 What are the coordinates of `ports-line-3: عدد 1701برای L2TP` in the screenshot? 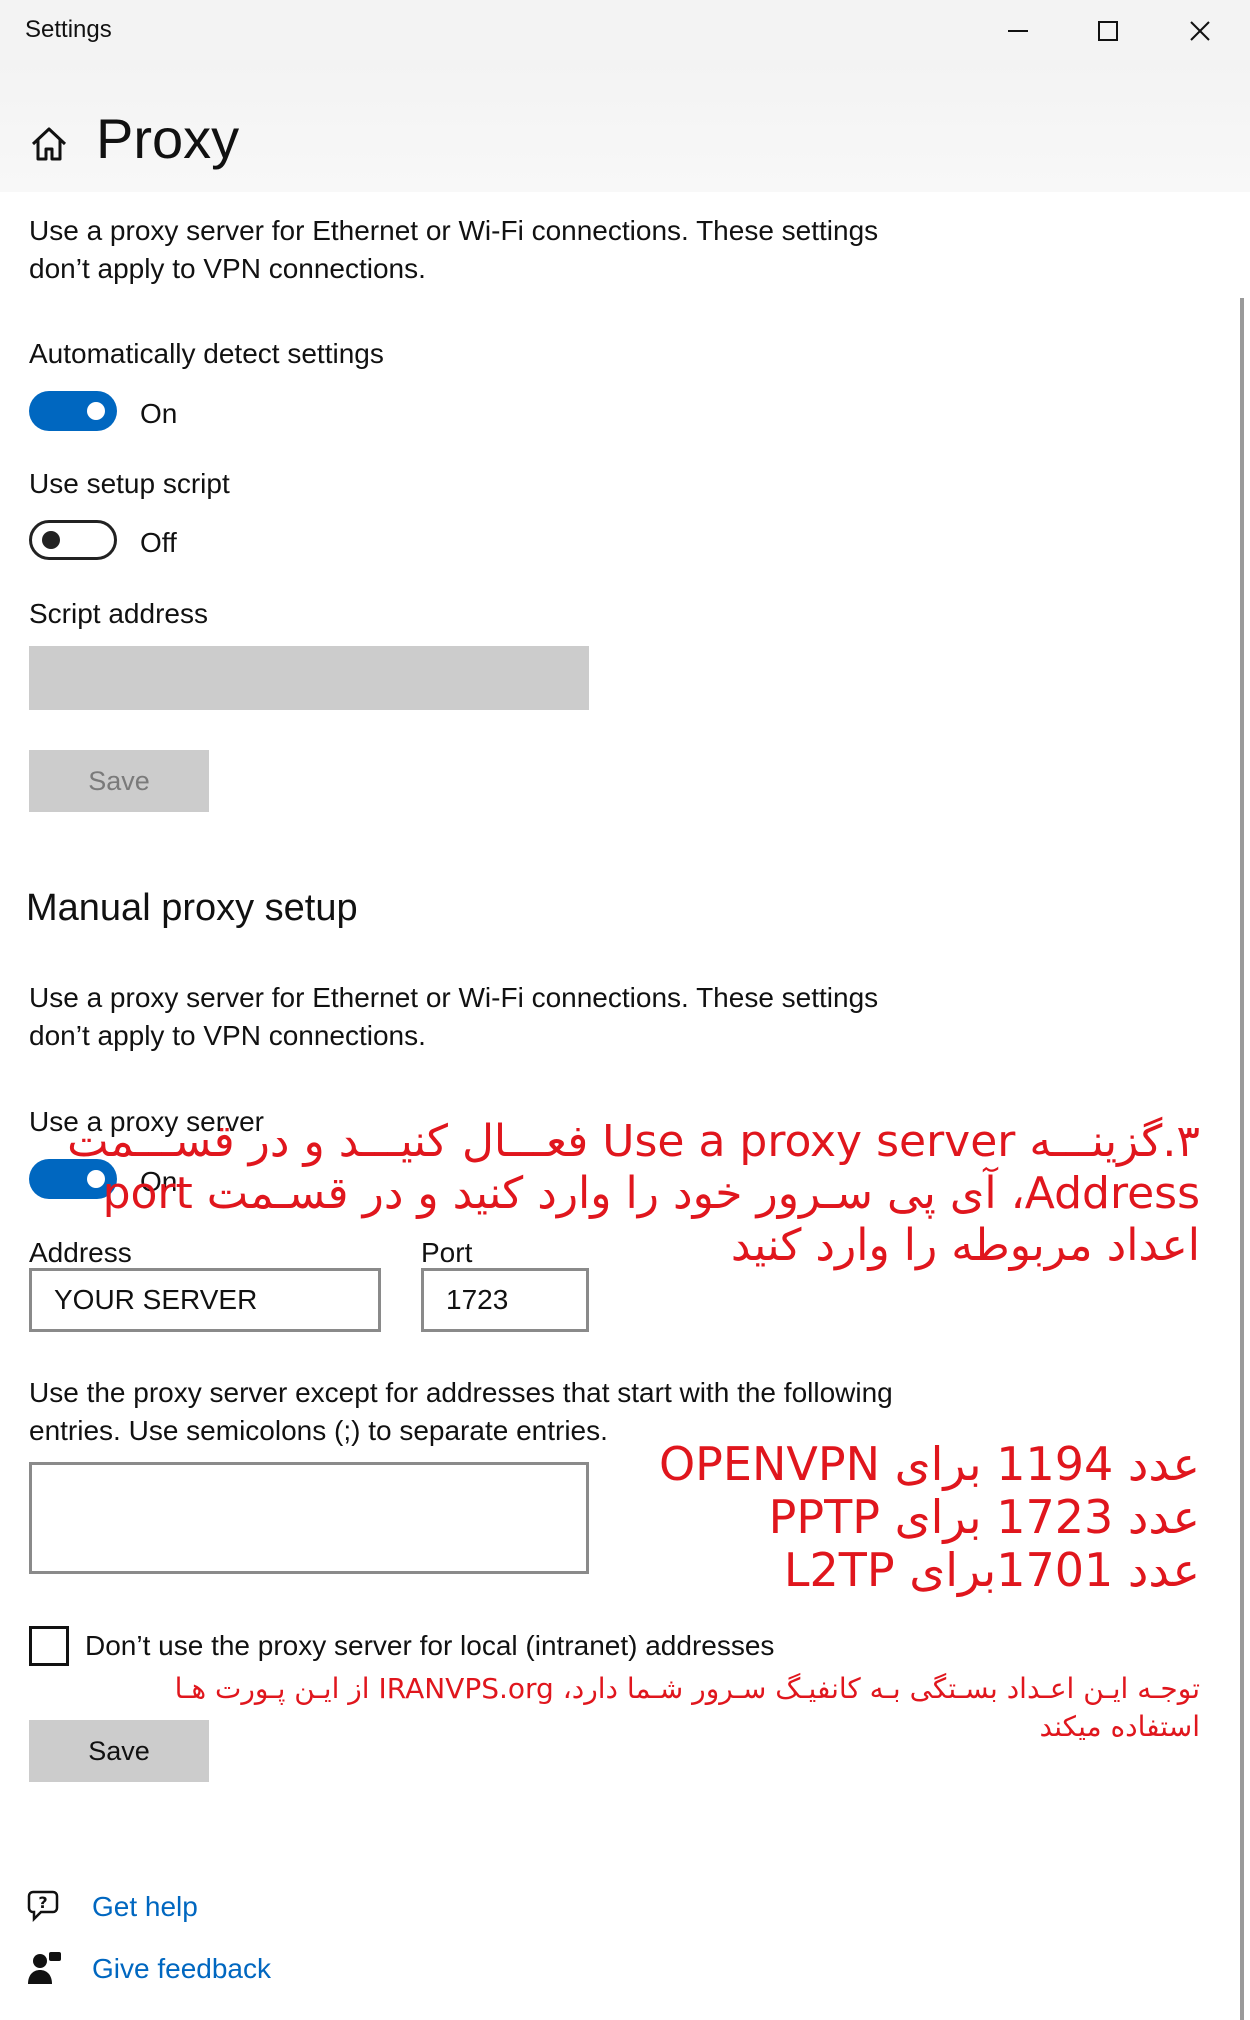 It's located at (991, 1570).